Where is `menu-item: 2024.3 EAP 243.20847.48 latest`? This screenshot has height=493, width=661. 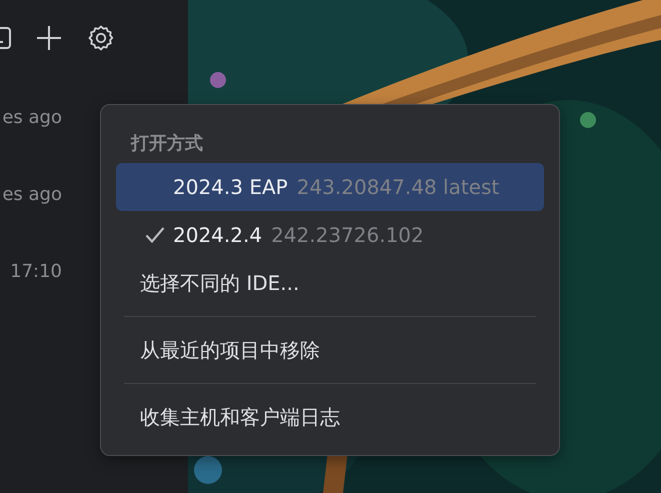
menu-item: 2024.3 EAP 243.20847.48 latest is located at coordinates (330, 187).